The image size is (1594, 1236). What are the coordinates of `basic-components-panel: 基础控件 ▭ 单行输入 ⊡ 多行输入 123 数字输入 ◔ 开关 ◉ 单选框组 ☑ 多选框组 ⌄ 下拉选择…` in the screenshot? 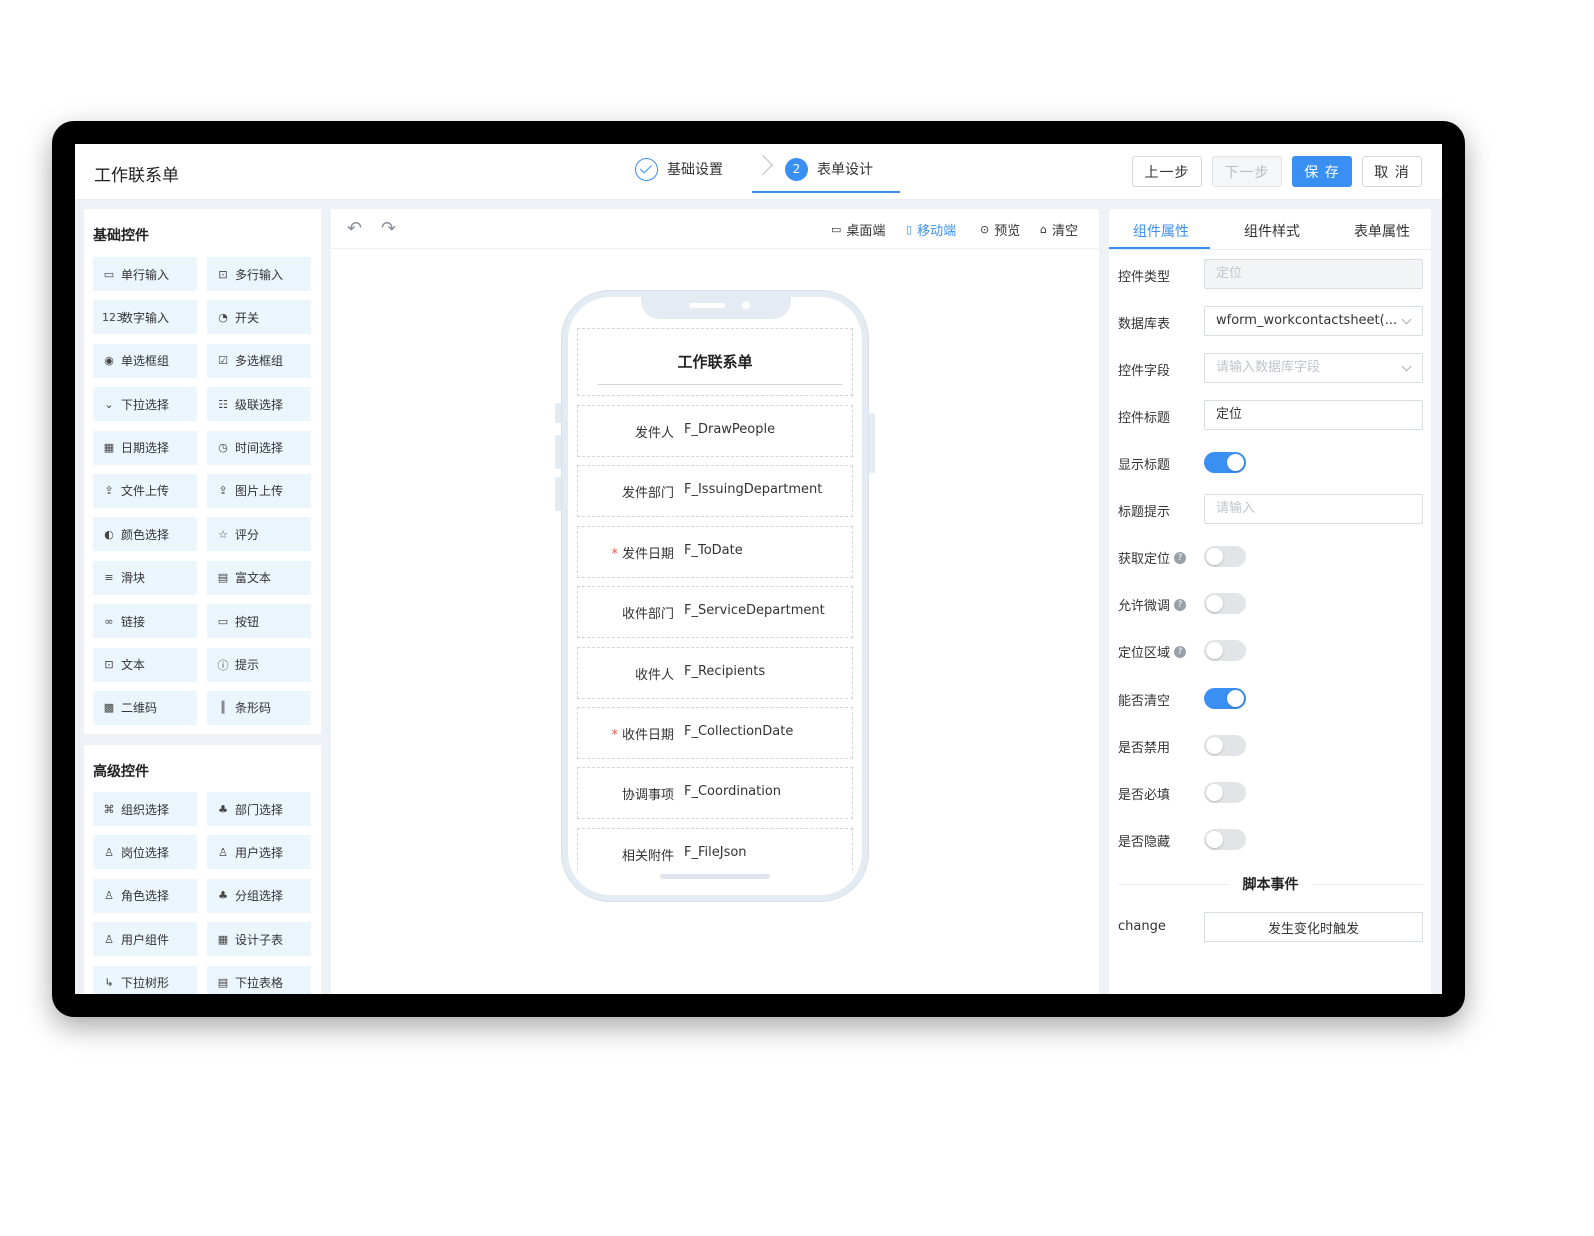 It's located at (202, 471).